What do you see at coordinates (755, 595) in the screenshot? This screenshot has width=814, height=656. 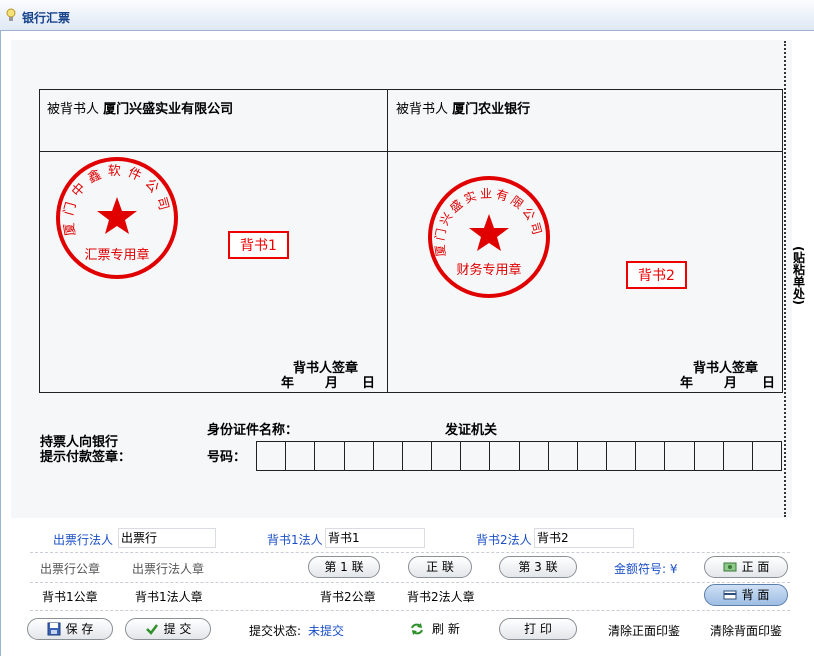 I see `back-face-label: 背 面` at bounding box center [755, 595].